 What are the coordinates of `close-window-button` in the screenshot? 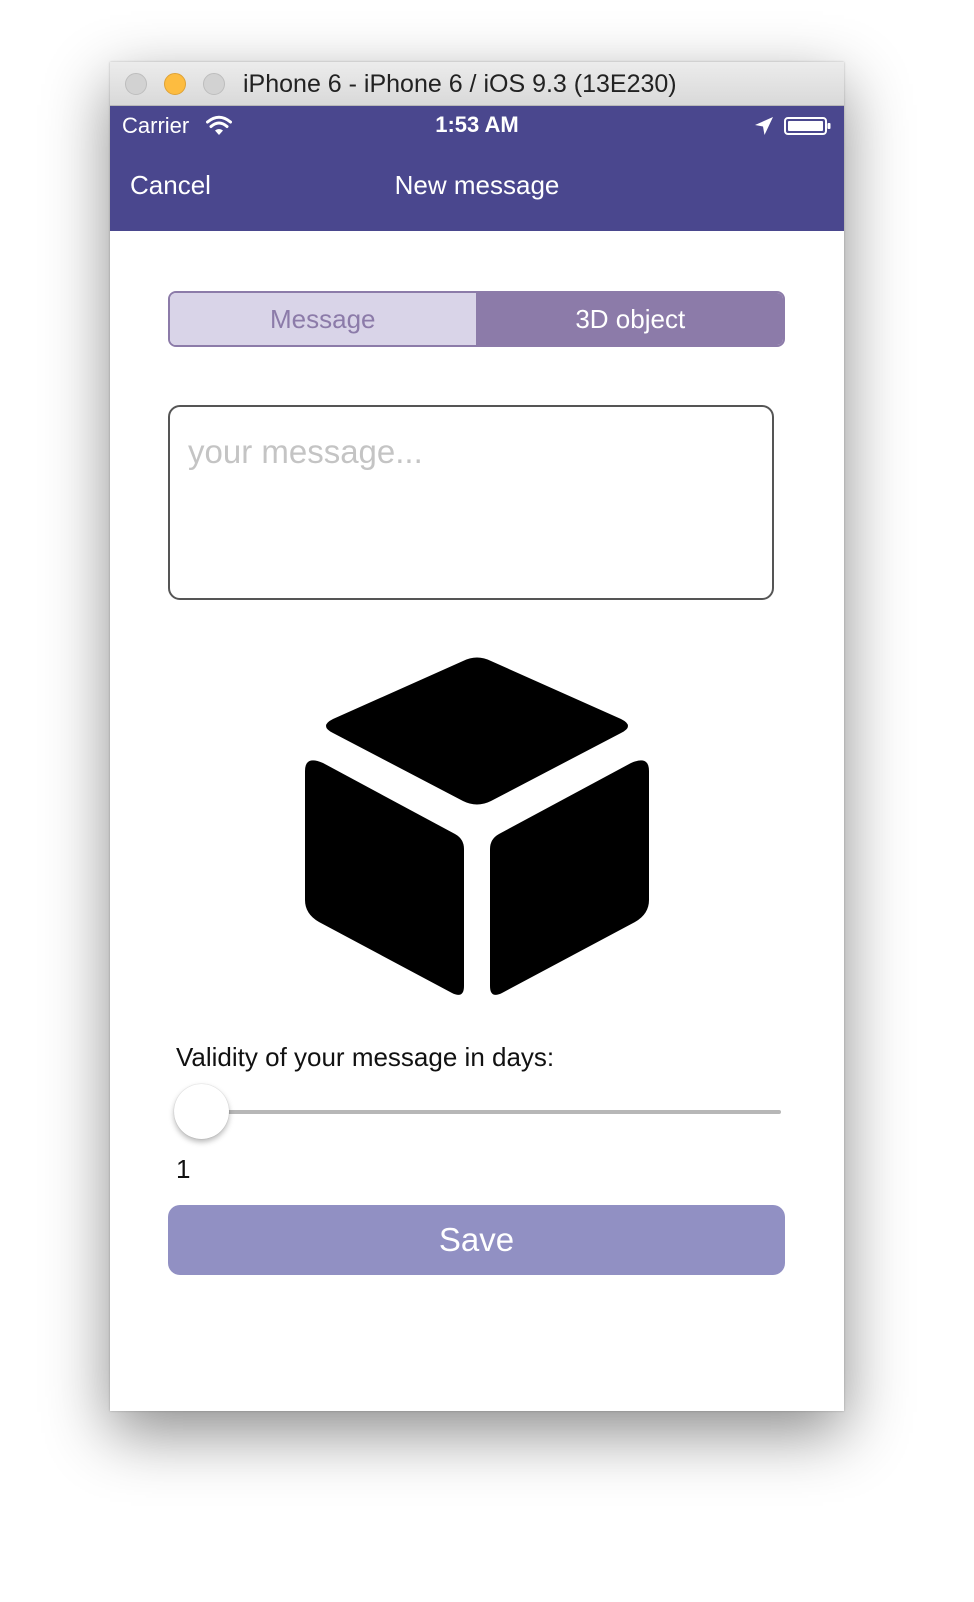 It's located at (136, 84).